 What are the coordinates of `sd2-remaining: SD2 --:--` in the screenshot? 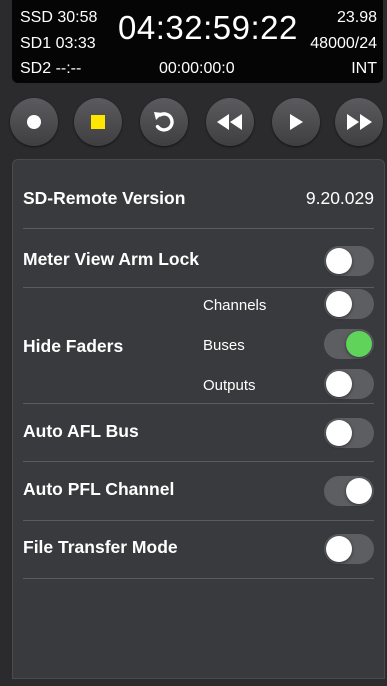 It's located at (51, 68).